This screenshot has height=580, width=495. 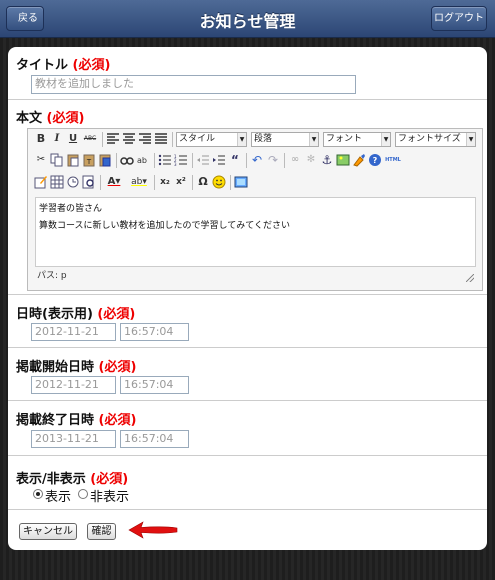 What do you see at coordinates (247, 374) in the screenshot?
I see `publish-start-section: 掲載開始日時 (必須) 2012-11-21 16:57:04` at bounding box center [247, 374].